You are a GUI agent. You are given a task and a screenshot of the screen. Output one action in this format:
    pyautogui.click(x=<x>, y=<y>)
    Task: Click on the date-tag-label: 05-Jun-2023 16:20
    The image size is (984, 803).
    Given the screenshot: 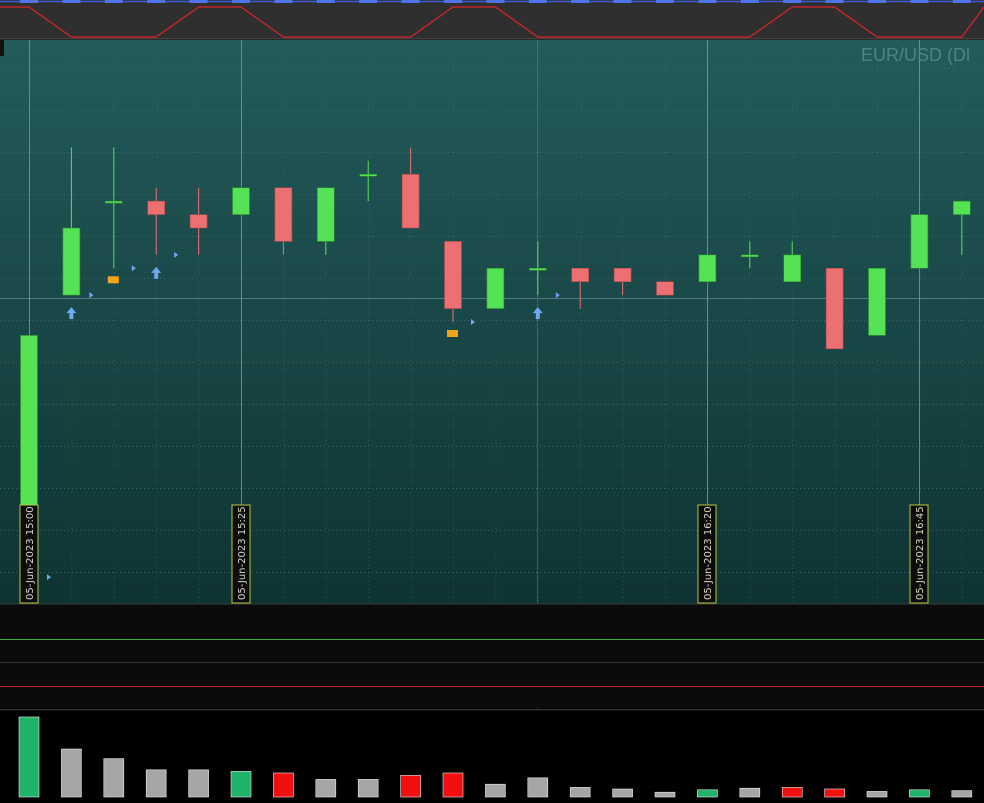 What is the action you would take?
    pyautogui.click(x=708, y=553)
    